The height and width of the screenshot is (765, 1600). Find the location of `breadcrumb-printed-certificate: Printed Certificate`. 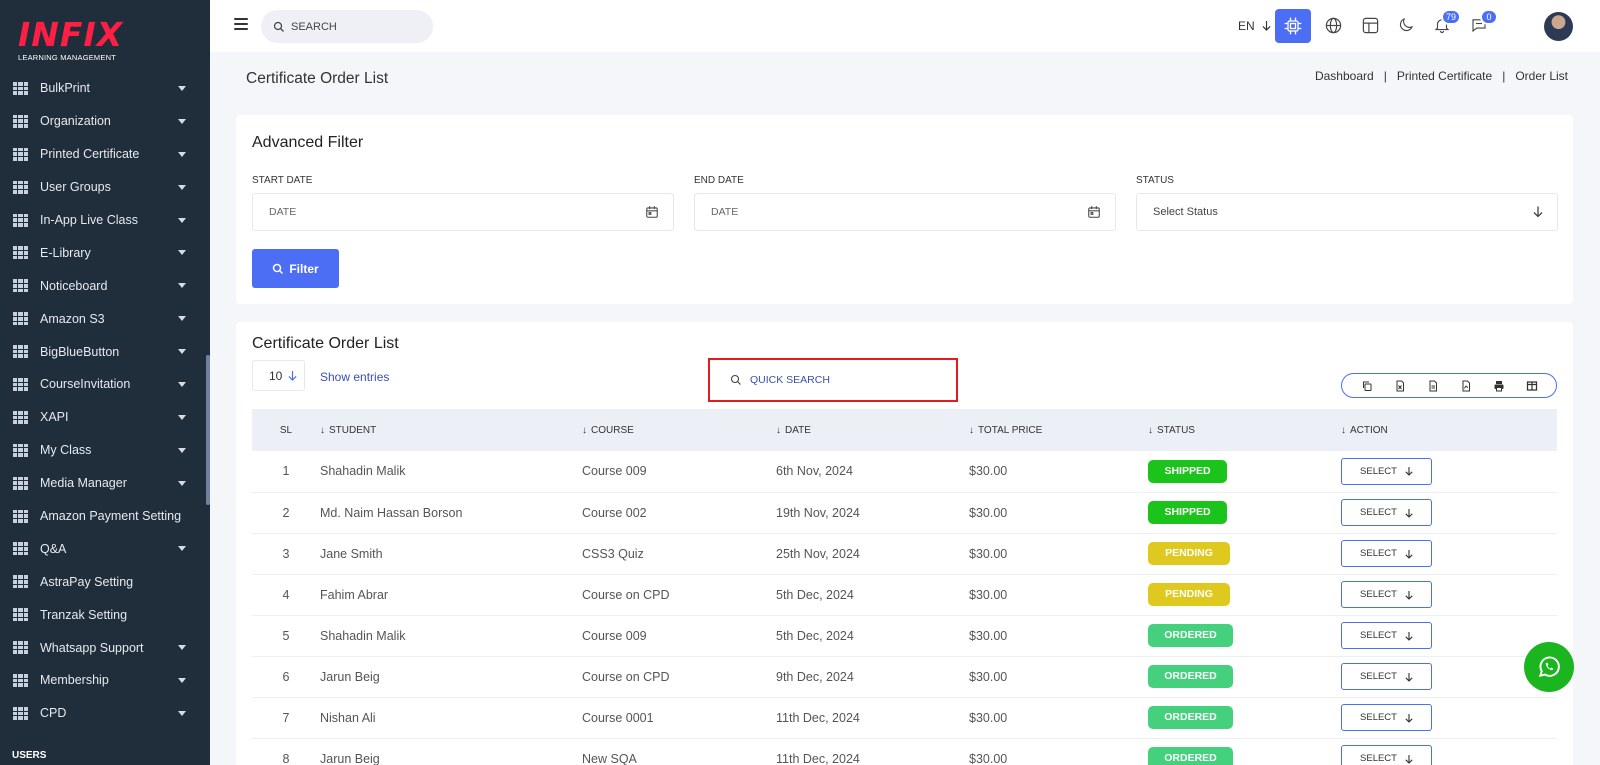

breadcrumb-printed-certificate: Printed Certificate is located at coordinates (1444, 76).